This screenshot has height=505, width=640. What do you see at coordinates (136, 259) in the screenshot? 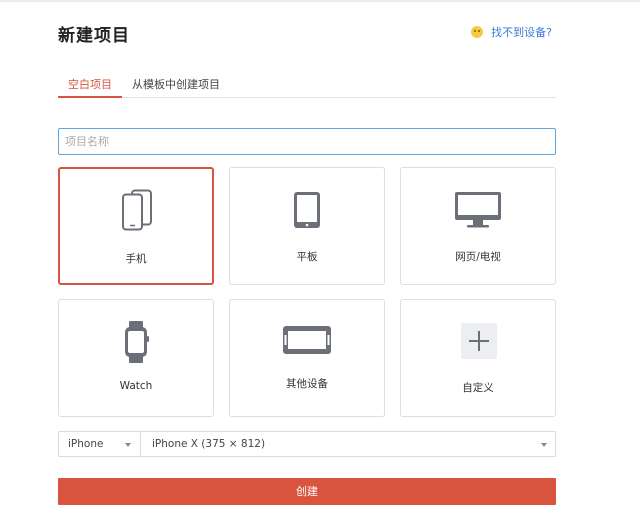
I see `device-label: 手机` at bounding box center [136, 259].